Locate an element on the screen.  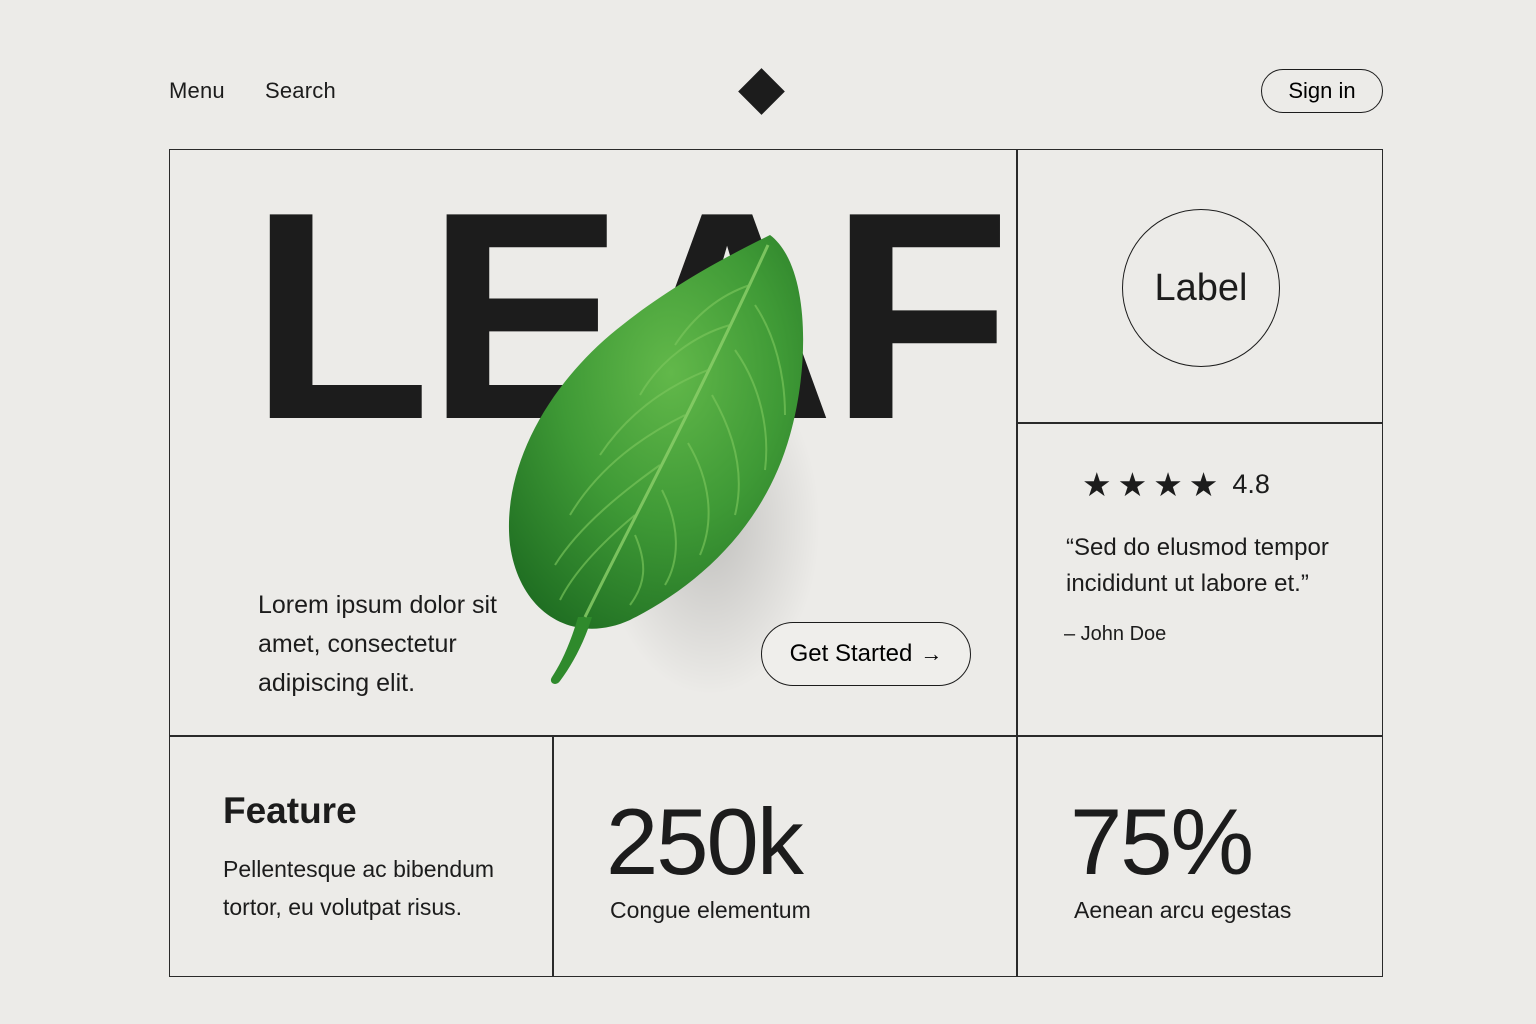
stat-value: 250k is located at coordinates (705, 841).